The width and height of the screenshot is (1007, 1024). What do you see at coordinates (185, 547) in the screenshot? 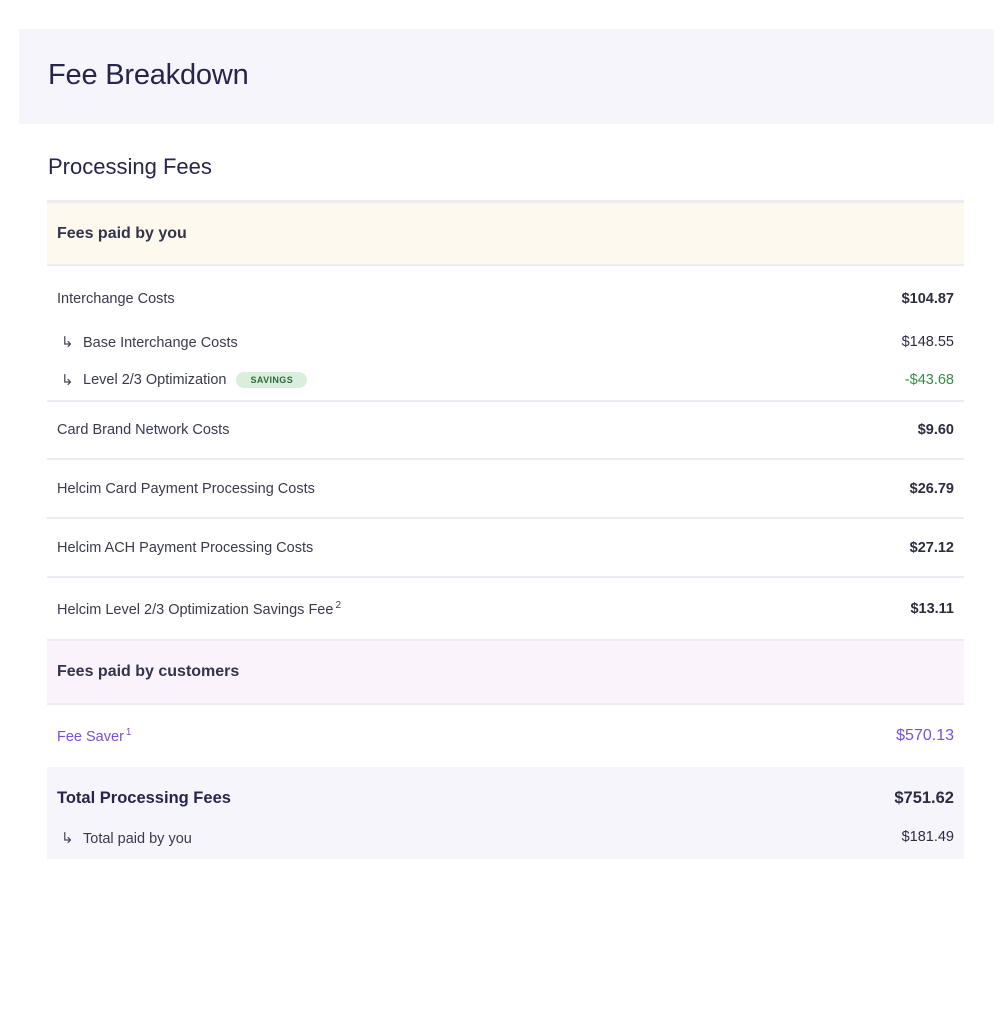
I see `row-label: Helcim ACH Payment Processing Costs` at bounding box center [185, 547].